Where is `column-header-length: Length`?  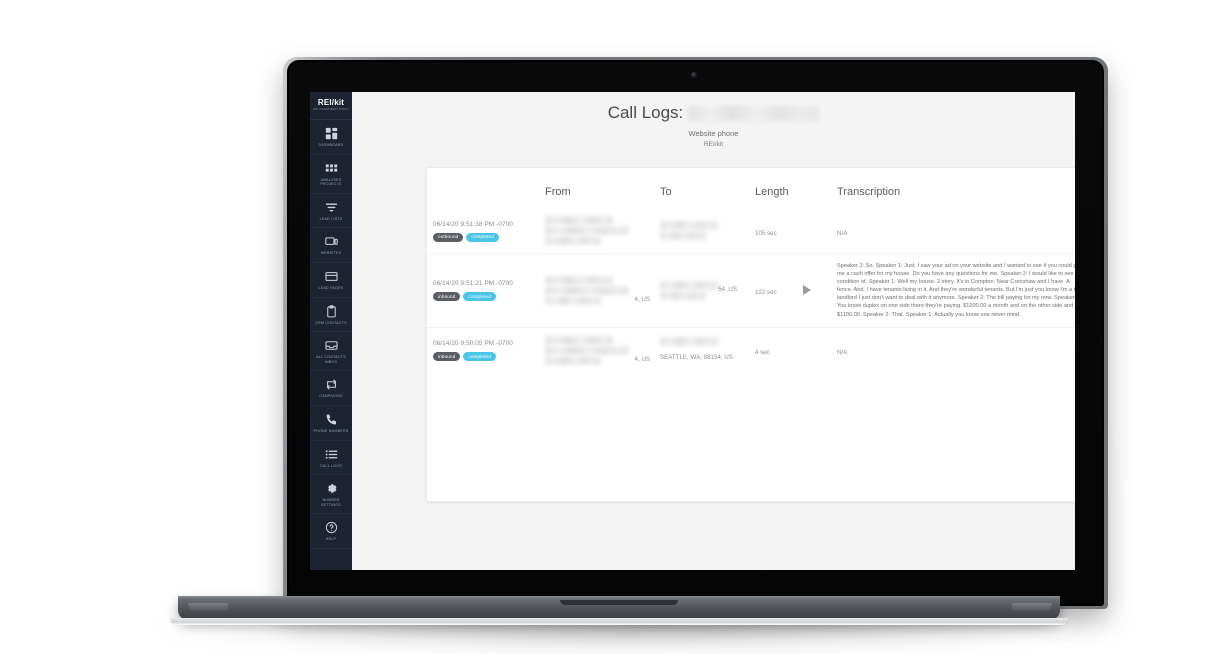 column-header-length: Length is located at coordinates (772, 192).